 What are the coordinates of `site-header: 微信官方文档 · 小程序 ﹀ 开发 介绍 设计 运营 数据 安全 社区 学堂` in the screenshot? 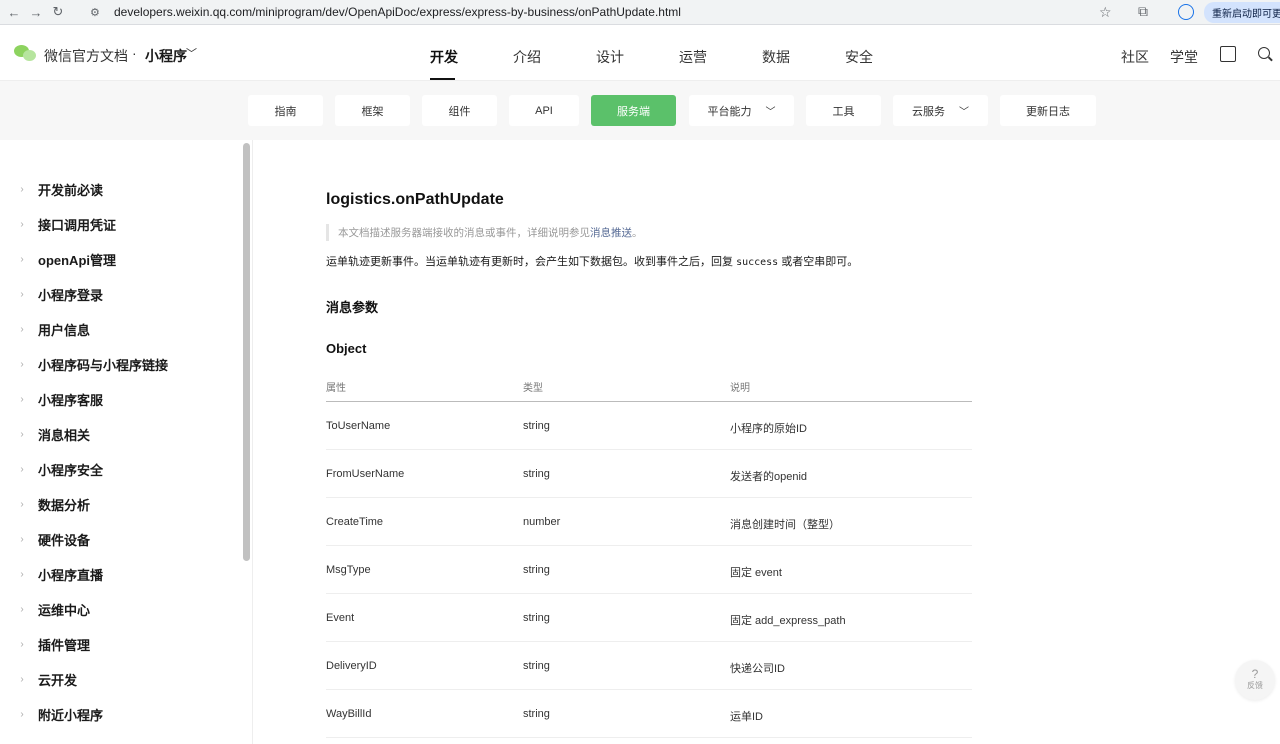 It's located at (640, 53).